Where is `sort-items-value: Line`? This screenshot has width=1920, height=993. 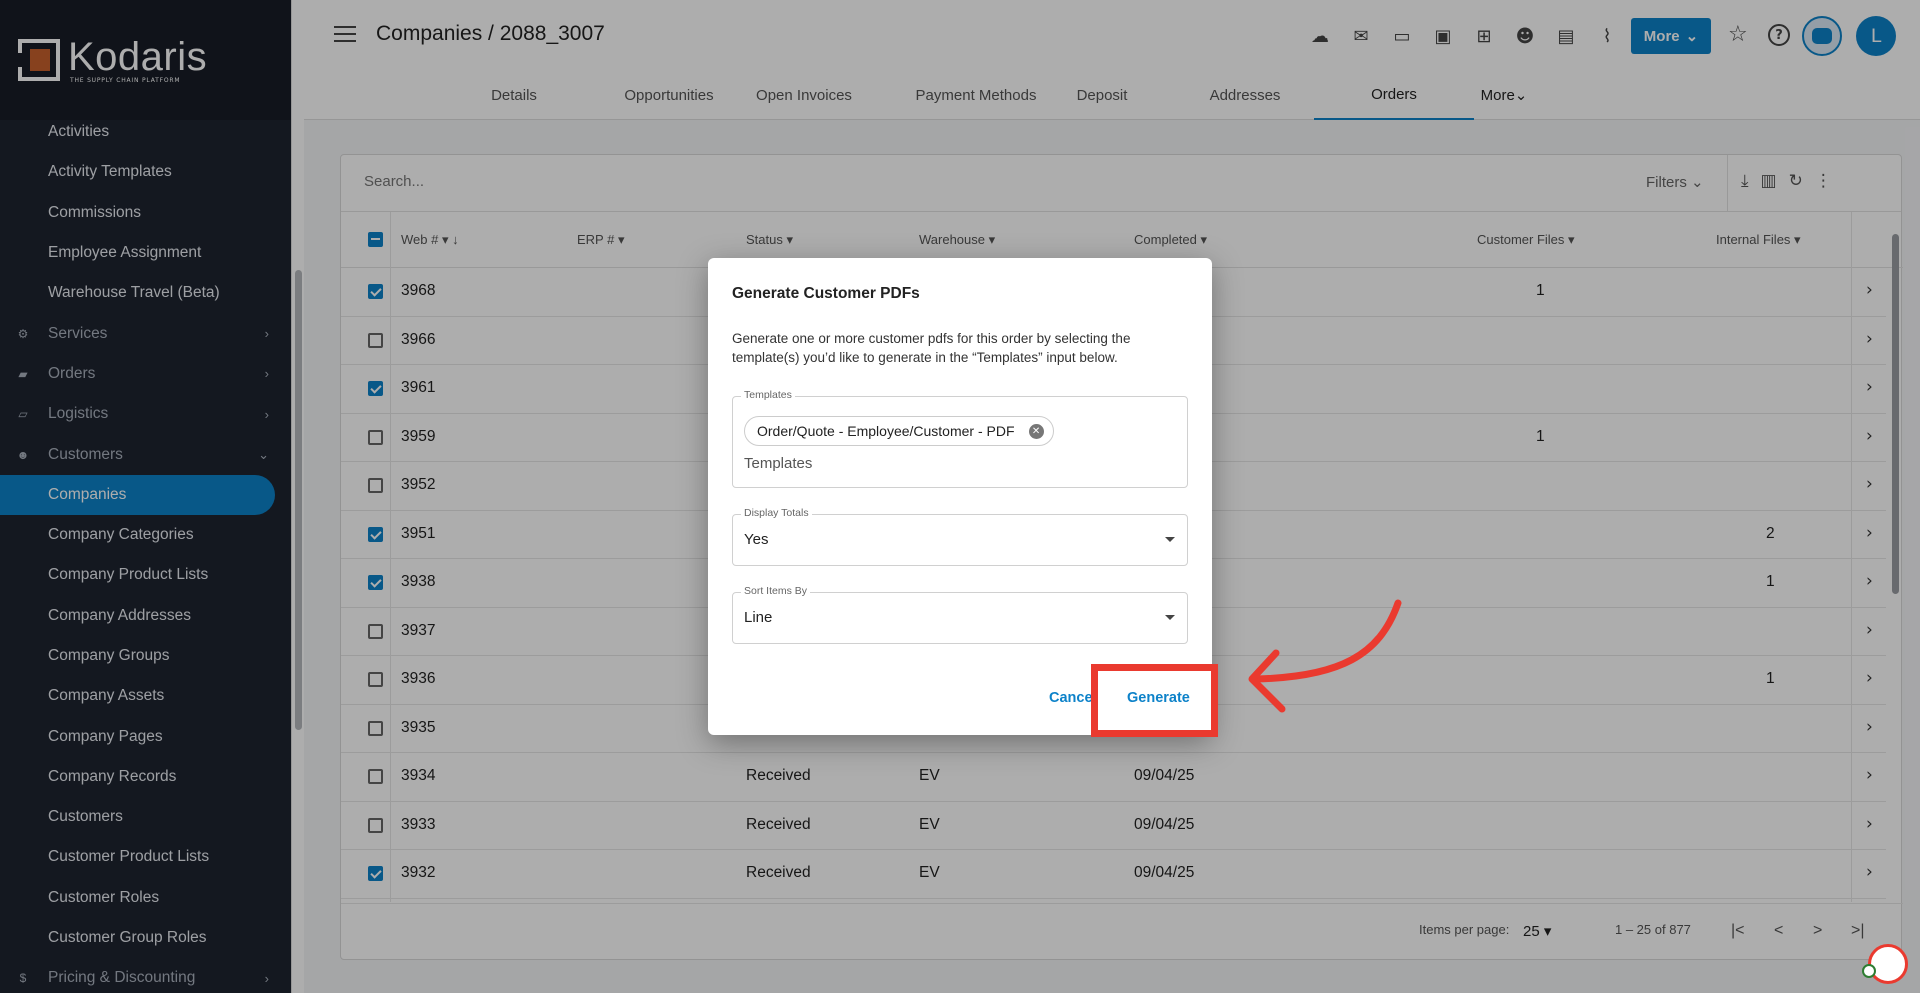 sort-items-value: Line is located at coordinates (758, 617).